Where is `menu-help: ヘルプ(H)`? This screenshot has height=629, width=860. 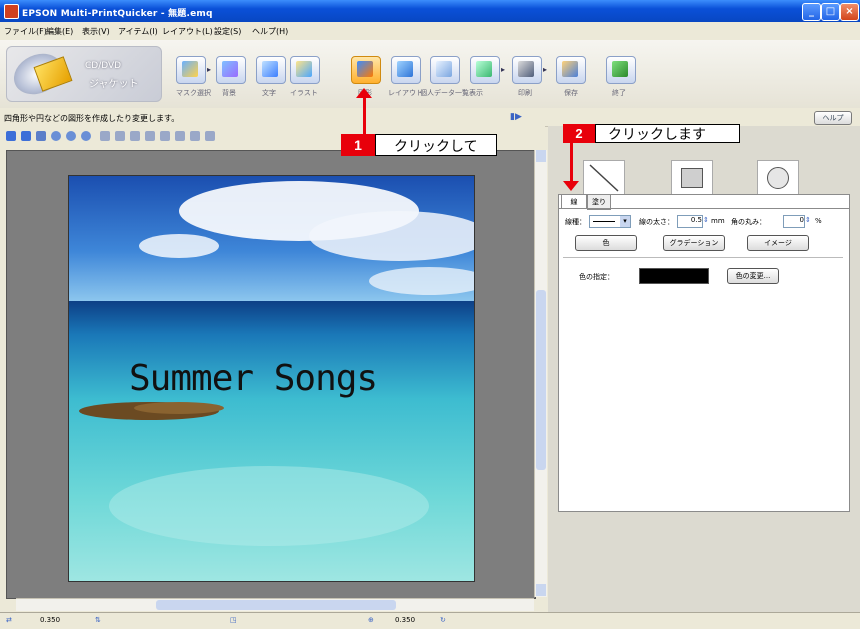 menu-help: ヘルプ(H) is located at coordinates (270, 31).